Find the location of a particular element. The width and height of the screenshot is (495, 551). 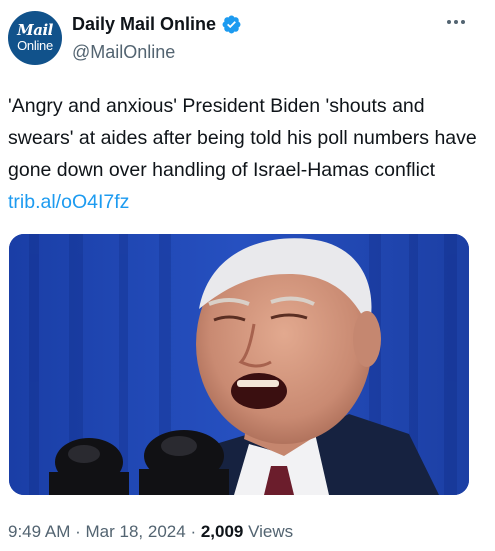

author-name-row: Daily Mail Online is located at coordinates (157, 24).